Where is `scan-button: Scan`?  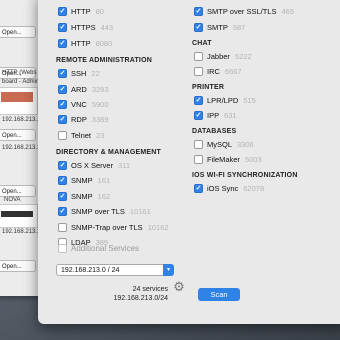
scan-button: Scan is located at coordinates (219, 294).